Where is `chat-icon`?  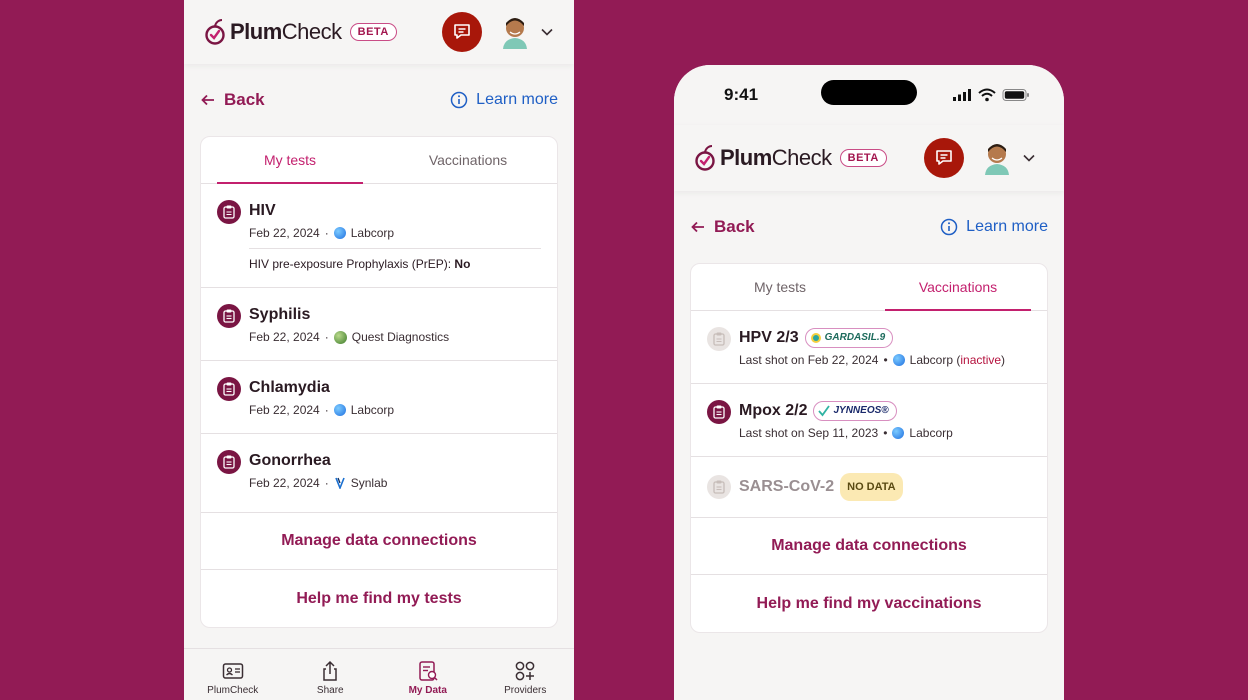 chat-icon is located at coordinates (944, 157).